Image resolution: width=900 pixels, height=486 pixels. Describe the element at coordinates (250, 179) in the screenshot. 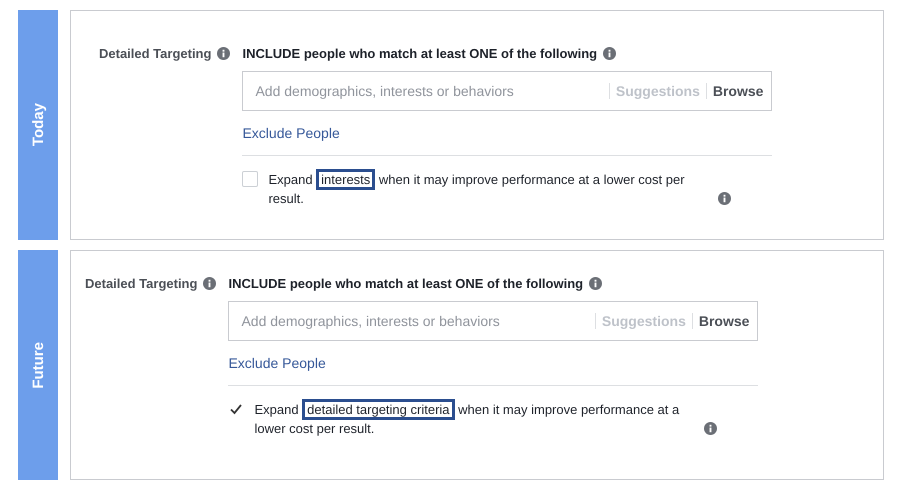

I see `checkbox` at that location.